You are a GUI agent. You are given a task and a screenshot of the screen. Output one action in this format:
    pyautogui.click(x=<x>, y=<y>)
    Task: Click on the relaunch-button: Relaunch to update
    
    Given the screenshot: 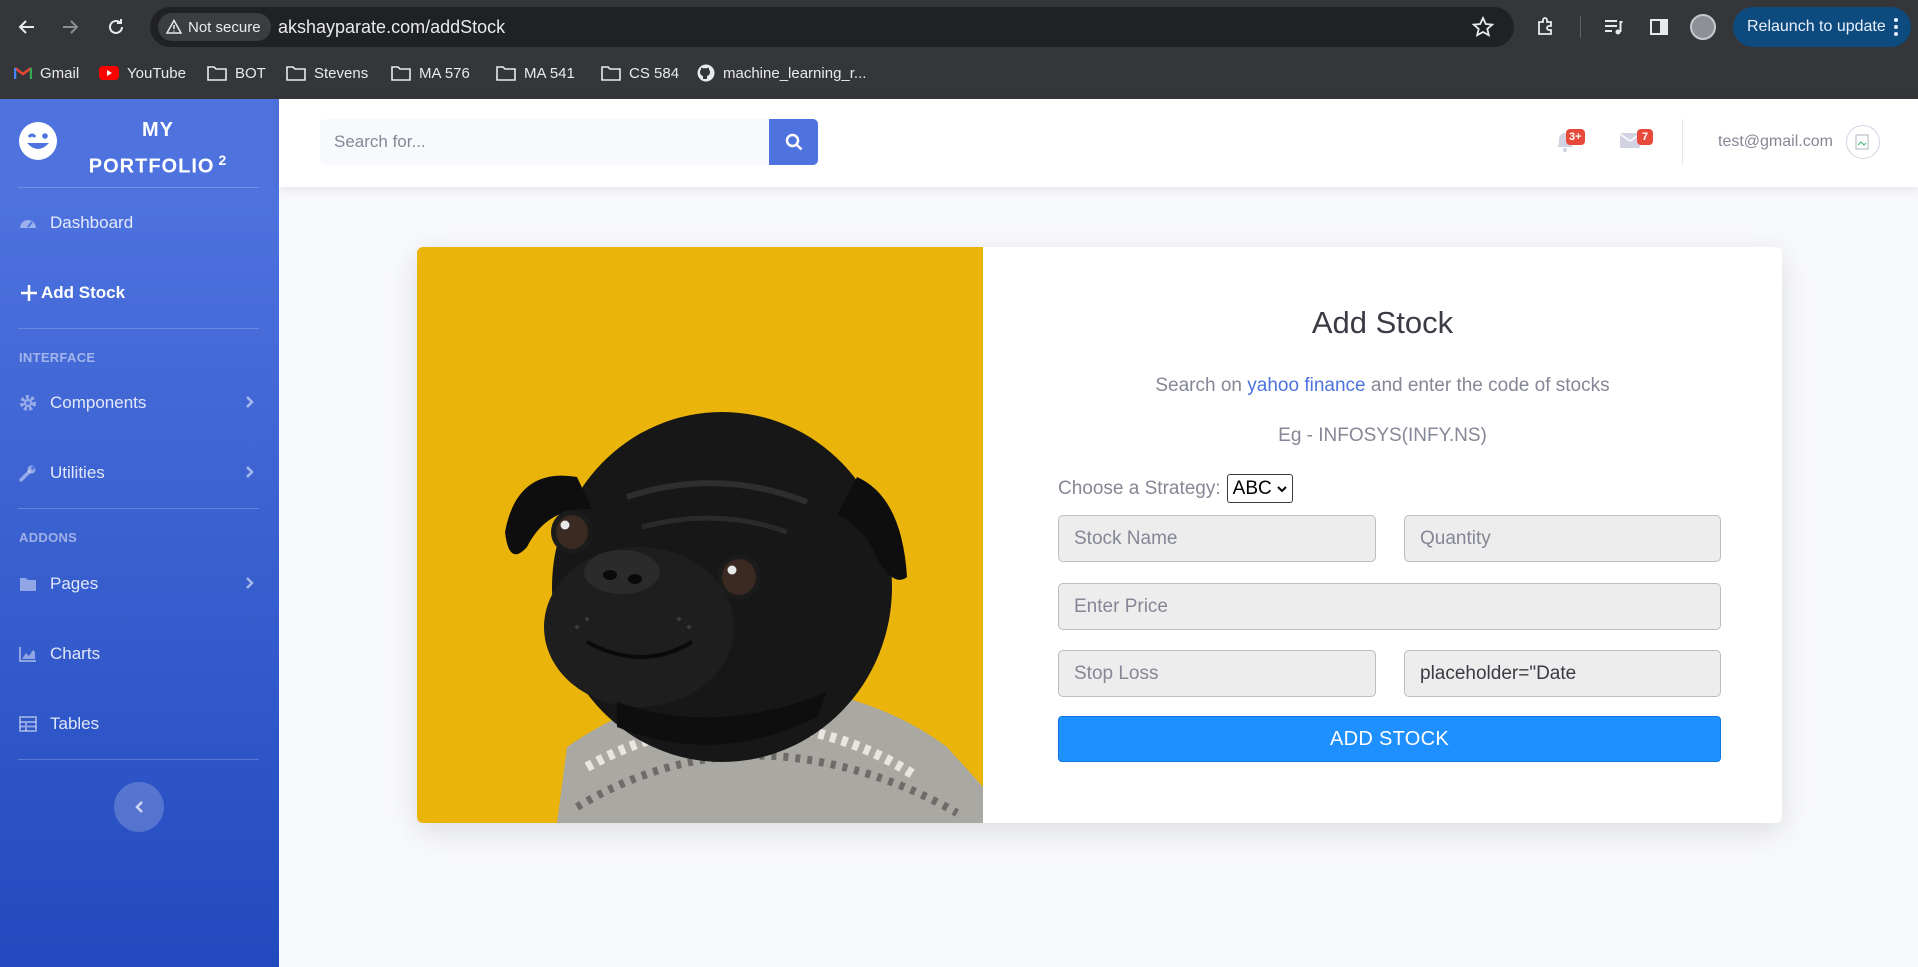 What is the action you would take?
    pyautogui.click(x=1822, y=27)
    